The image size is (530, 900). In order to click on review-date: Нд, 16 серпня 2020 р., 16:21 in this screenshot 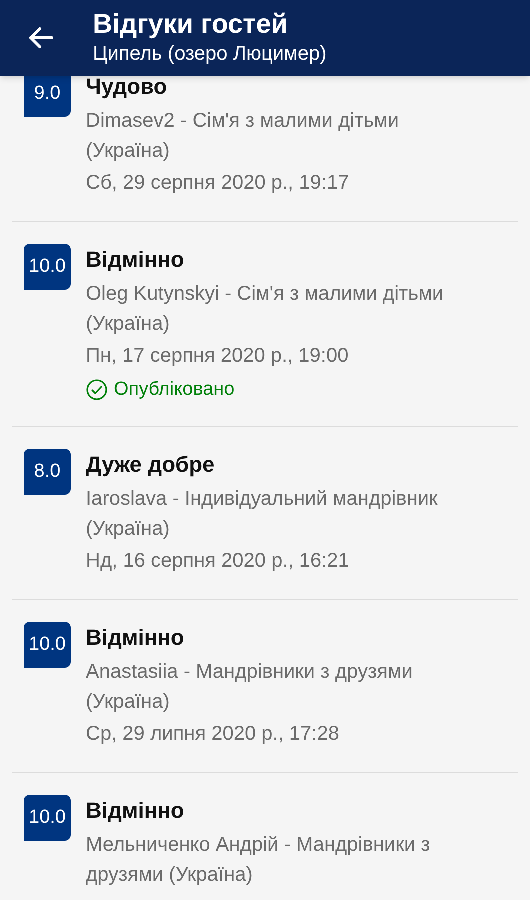, I will do `click(218, 561)`.